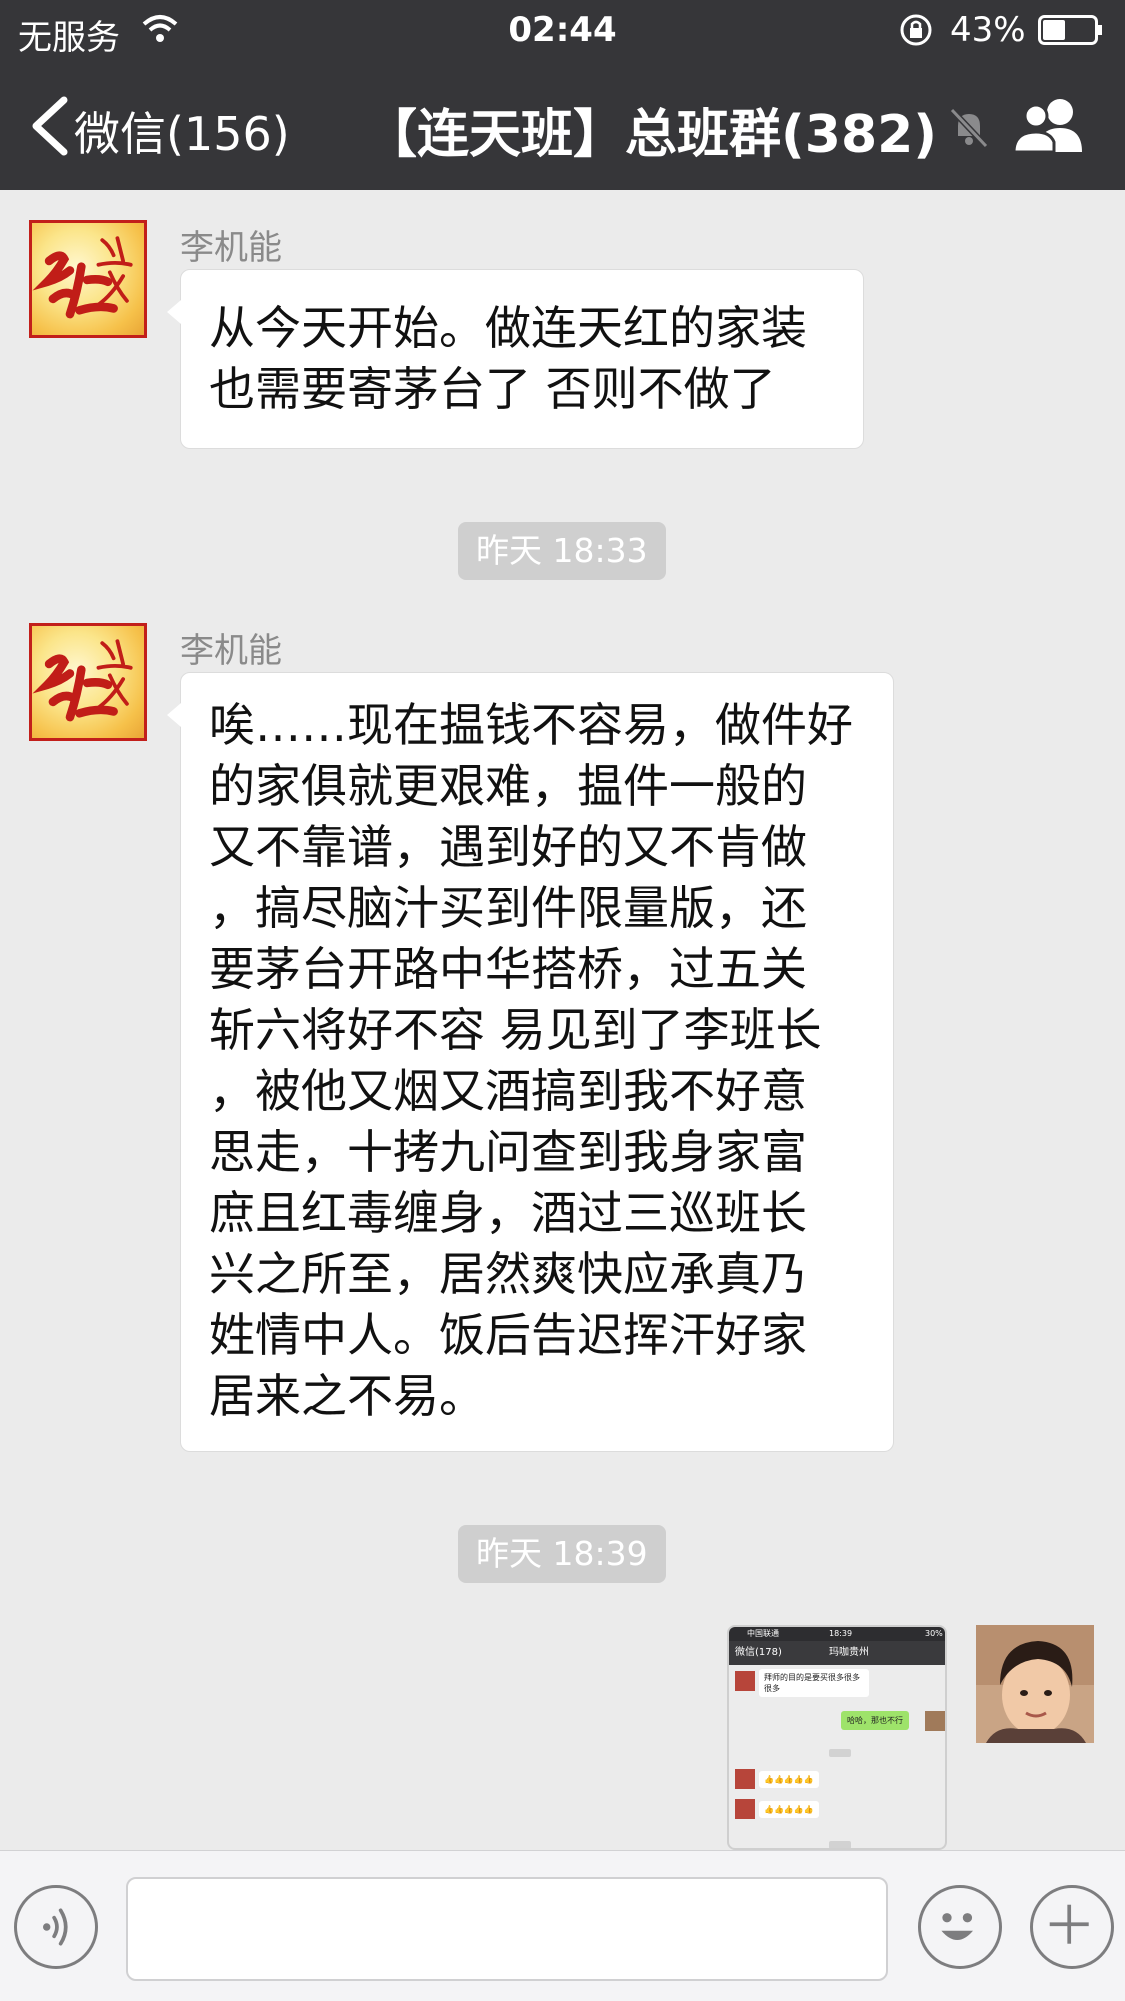 Image resolution: width=1125 pixels, height=2001 pixels. I want to click on message-line: 又不靠谱，遇到好的又不肯做, so click(508, 847).